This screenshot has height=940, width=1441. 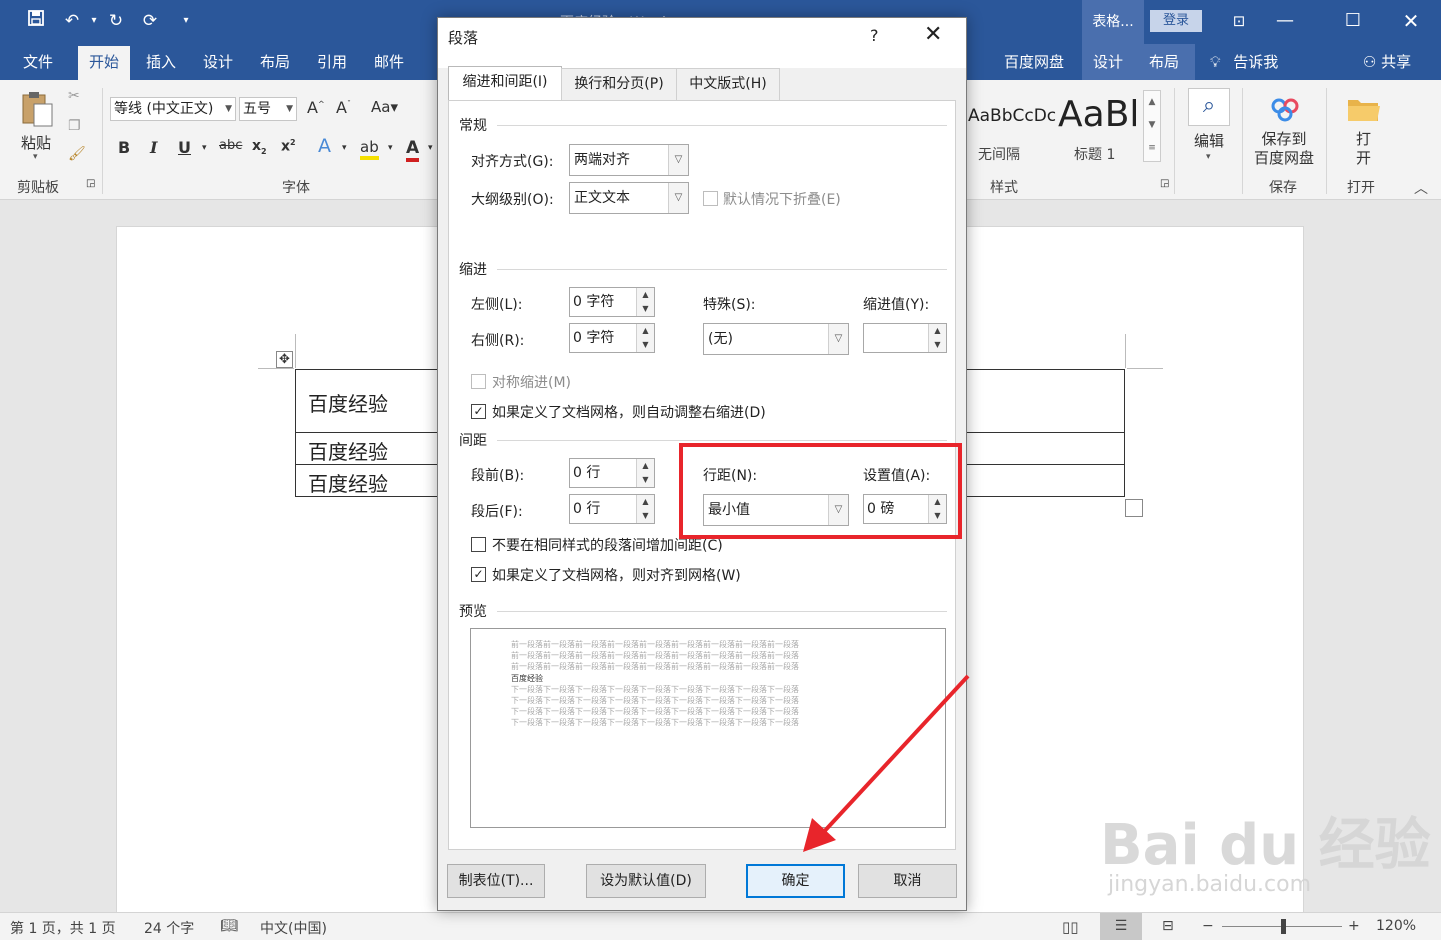 What do you see at coordinates (795, 881) in the screenshot?
I see `ok-button: 确定` at bounding box center [795, 881].